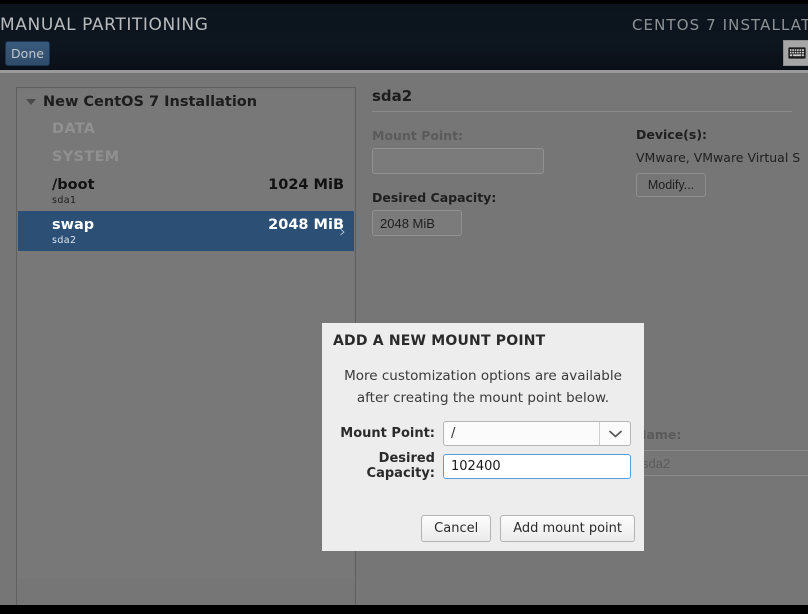 This screenshot has width=808, height=614. What do you see at coordinates (86, 157) in the screenshot?
I see `section-label-system: SYSTEM` at bounding box center [86, 157].